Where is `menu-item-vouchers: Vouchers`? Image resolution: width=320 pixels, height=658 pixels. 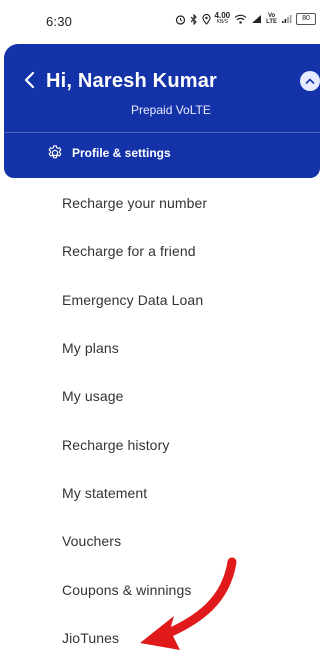 menu-item-vouchers: Vouchers is located at coordinates (91, 541).